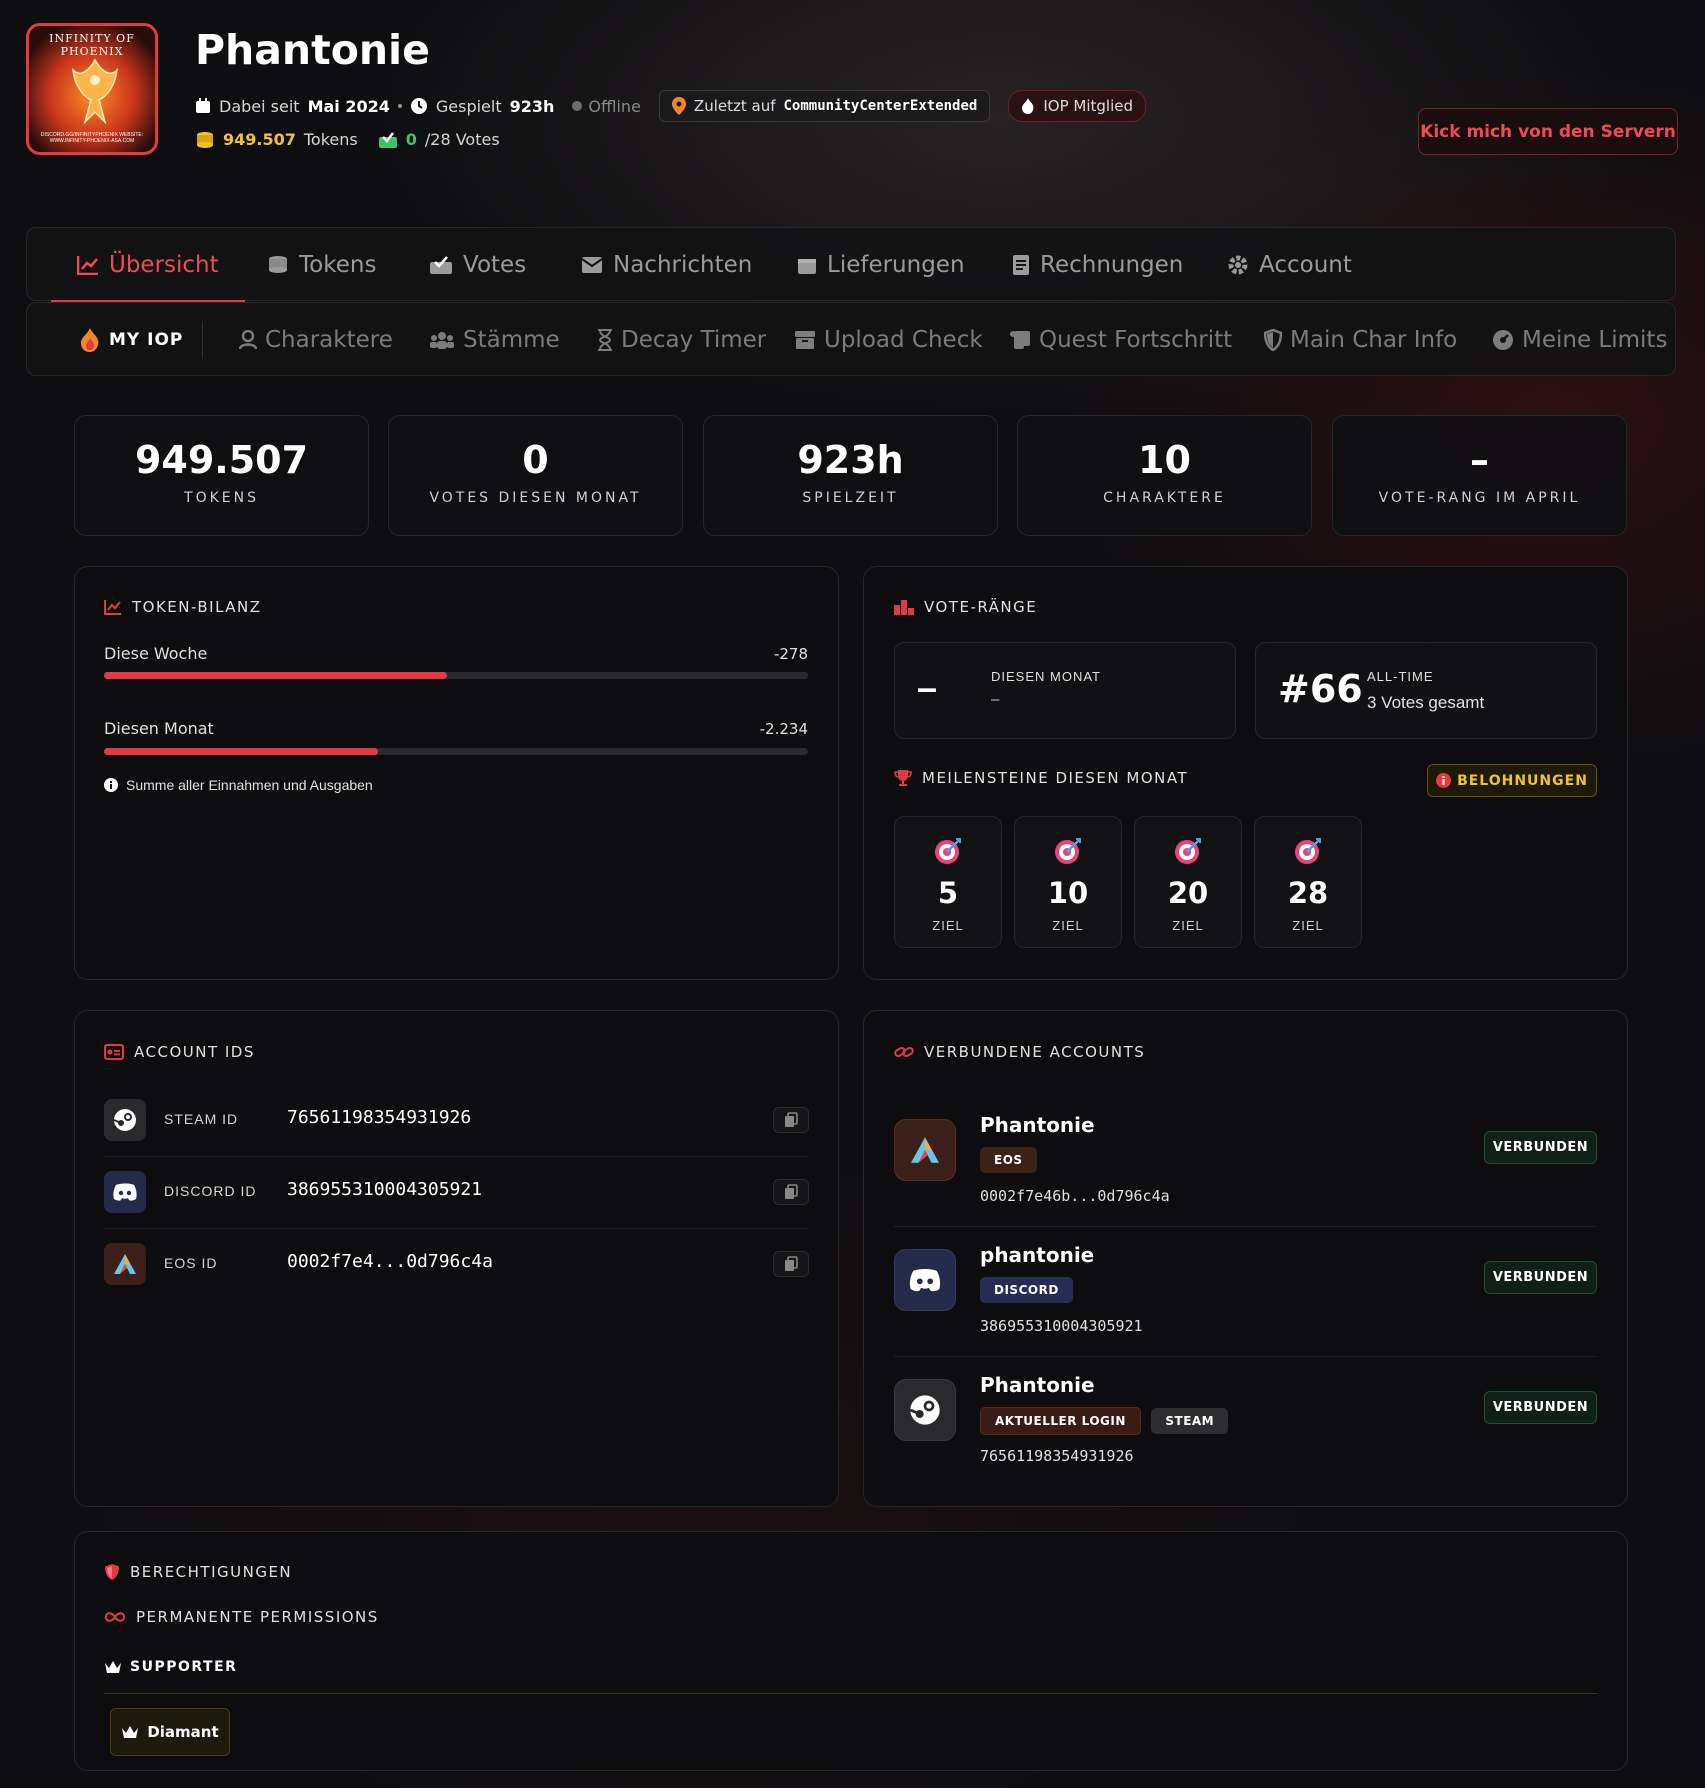 Image resolution: width=1705 pixels, height=1788 pixels. I want to click on subtab-main-char-info: Main Char Info, so click(1360, 340).